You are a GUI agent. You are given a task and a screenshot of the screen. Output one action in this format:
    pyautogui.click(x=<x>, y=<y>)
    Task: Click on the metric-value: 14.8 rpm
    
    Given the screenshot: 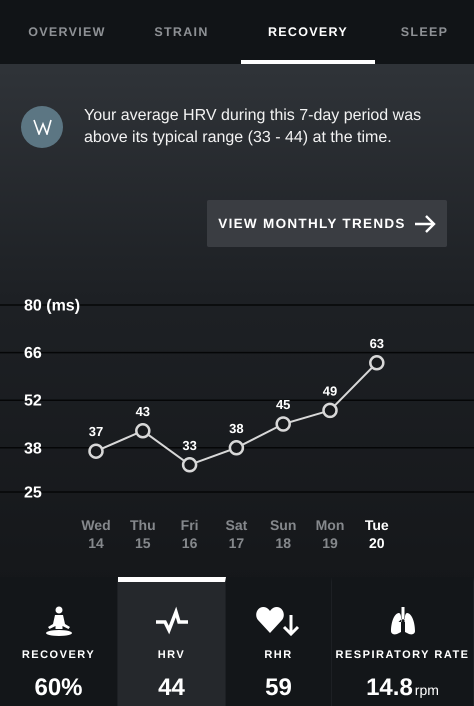 What is the action you would take?
    pyautogui.click(x=402, y=688)
    